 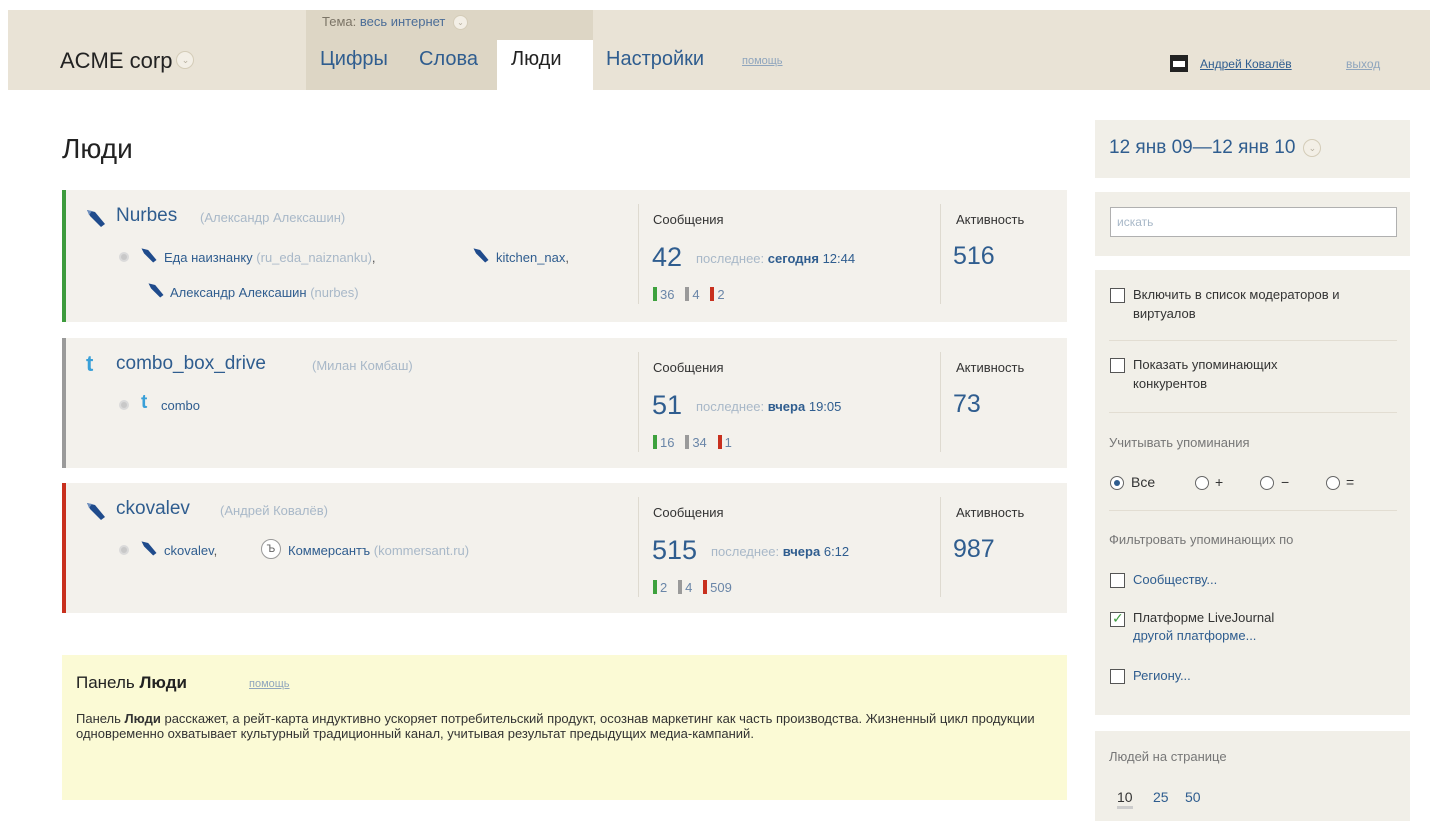 What do you see at coordinates (271, 549) in the screenshot?
I see `kommersant-icon: Ъ` at bounding box center [271, 549].